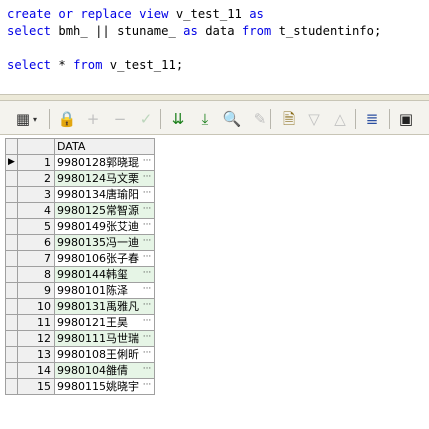 The image size is (429, 429). I want to click on data-cell: 9980108王俐昕 ···, so click(104, 354).